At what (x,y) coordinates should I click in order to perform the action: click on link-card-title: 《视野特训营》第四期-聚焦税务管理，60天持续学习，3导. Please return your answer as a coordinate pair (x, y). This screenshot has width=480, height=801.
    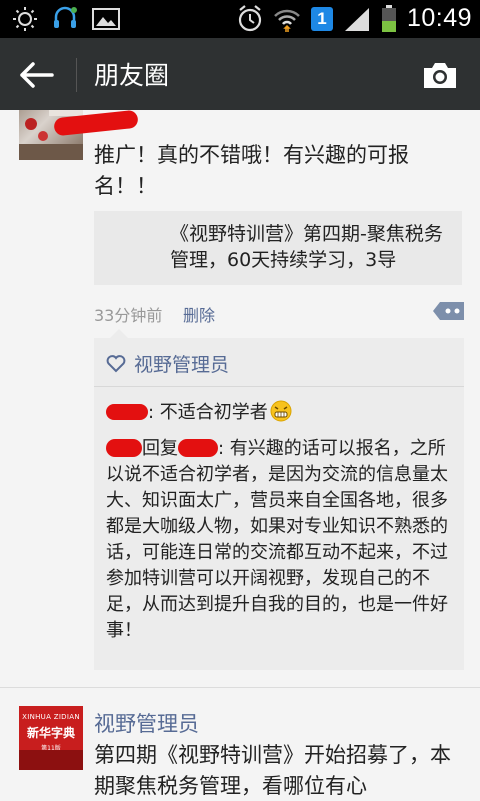
    Looking at the image, I should click on (306, 247).